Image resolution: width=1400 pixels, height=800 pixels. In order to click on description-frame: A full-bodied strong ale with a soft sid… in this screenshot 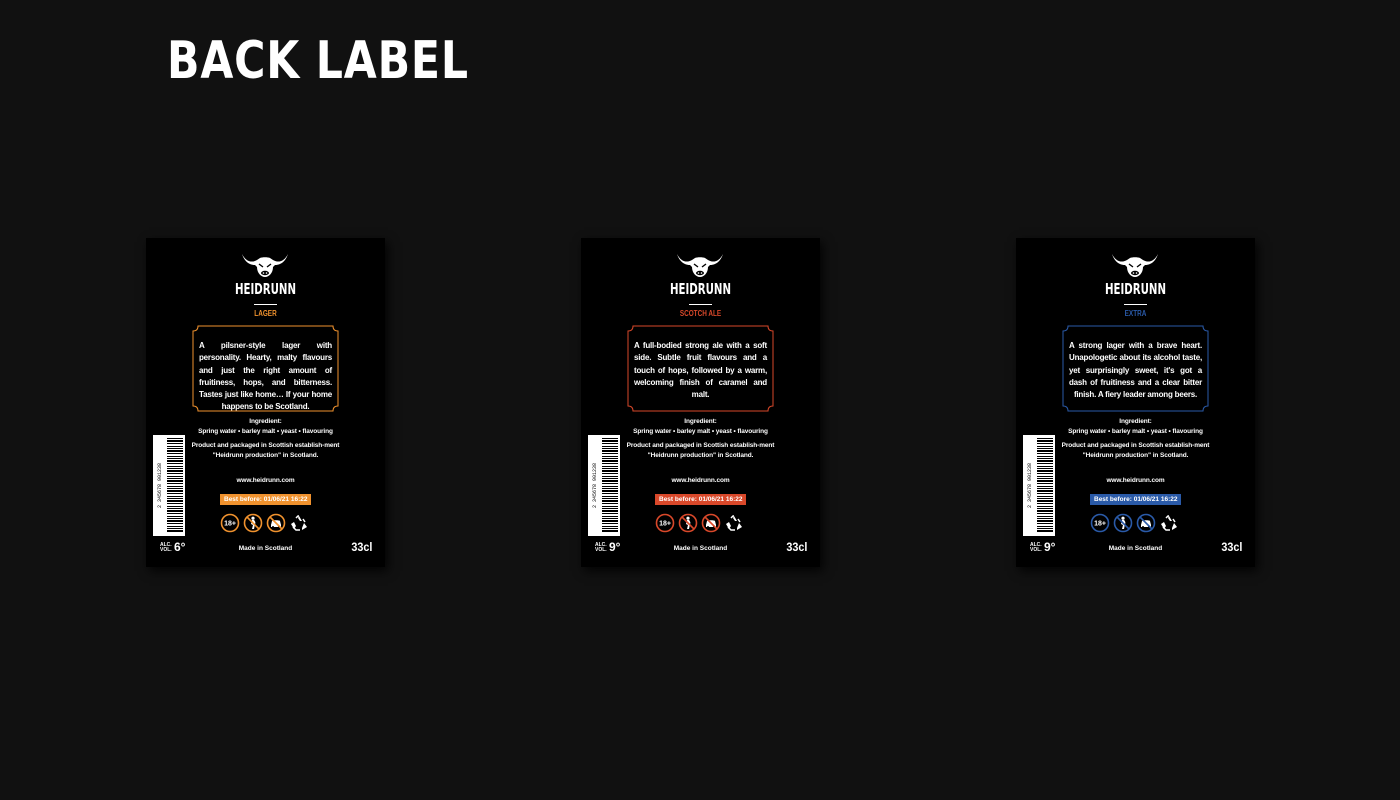, I will do `click(700, 368)`.